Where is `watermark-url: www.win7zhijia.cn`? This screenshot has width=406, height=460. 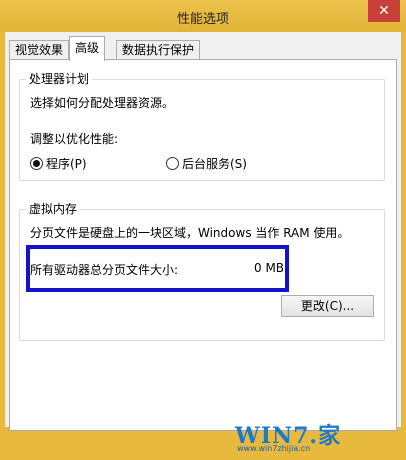
watermark-url: www.win7zhijia.cn is located at coordinates (274, 448).